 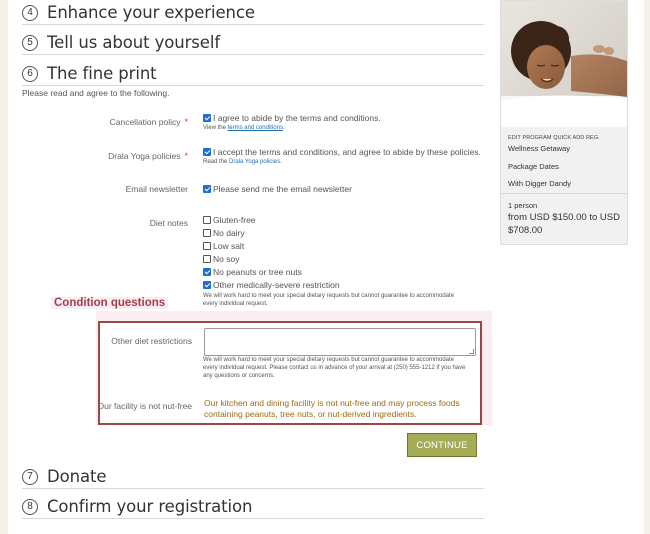 What do you see at coordinates (144, 406) in the screenshot?
I see `facility-not-nut-free-label: Our facility is not nut-free` at bounding box center [144, 406].